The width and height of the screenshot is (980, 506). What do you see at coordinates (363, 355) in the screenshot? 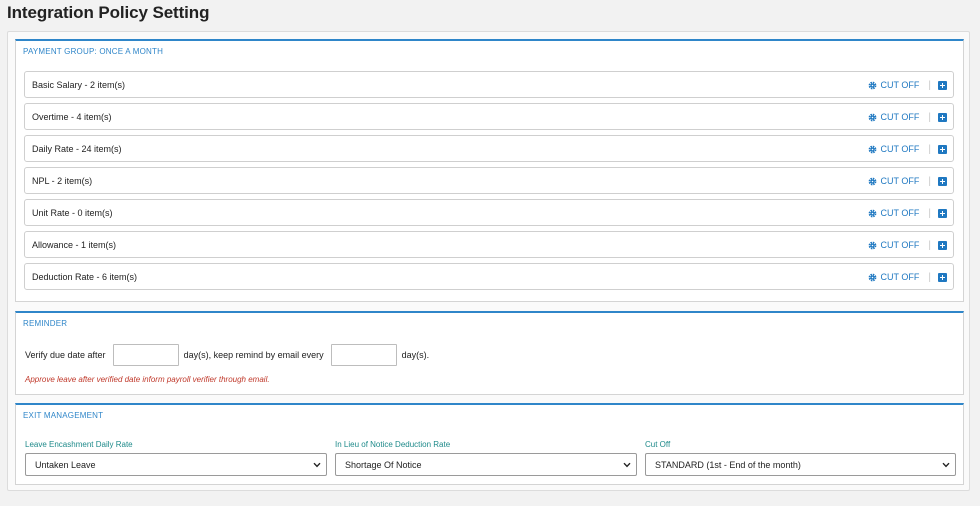
I see `remind-days-input` at bounding box center [363, 355].